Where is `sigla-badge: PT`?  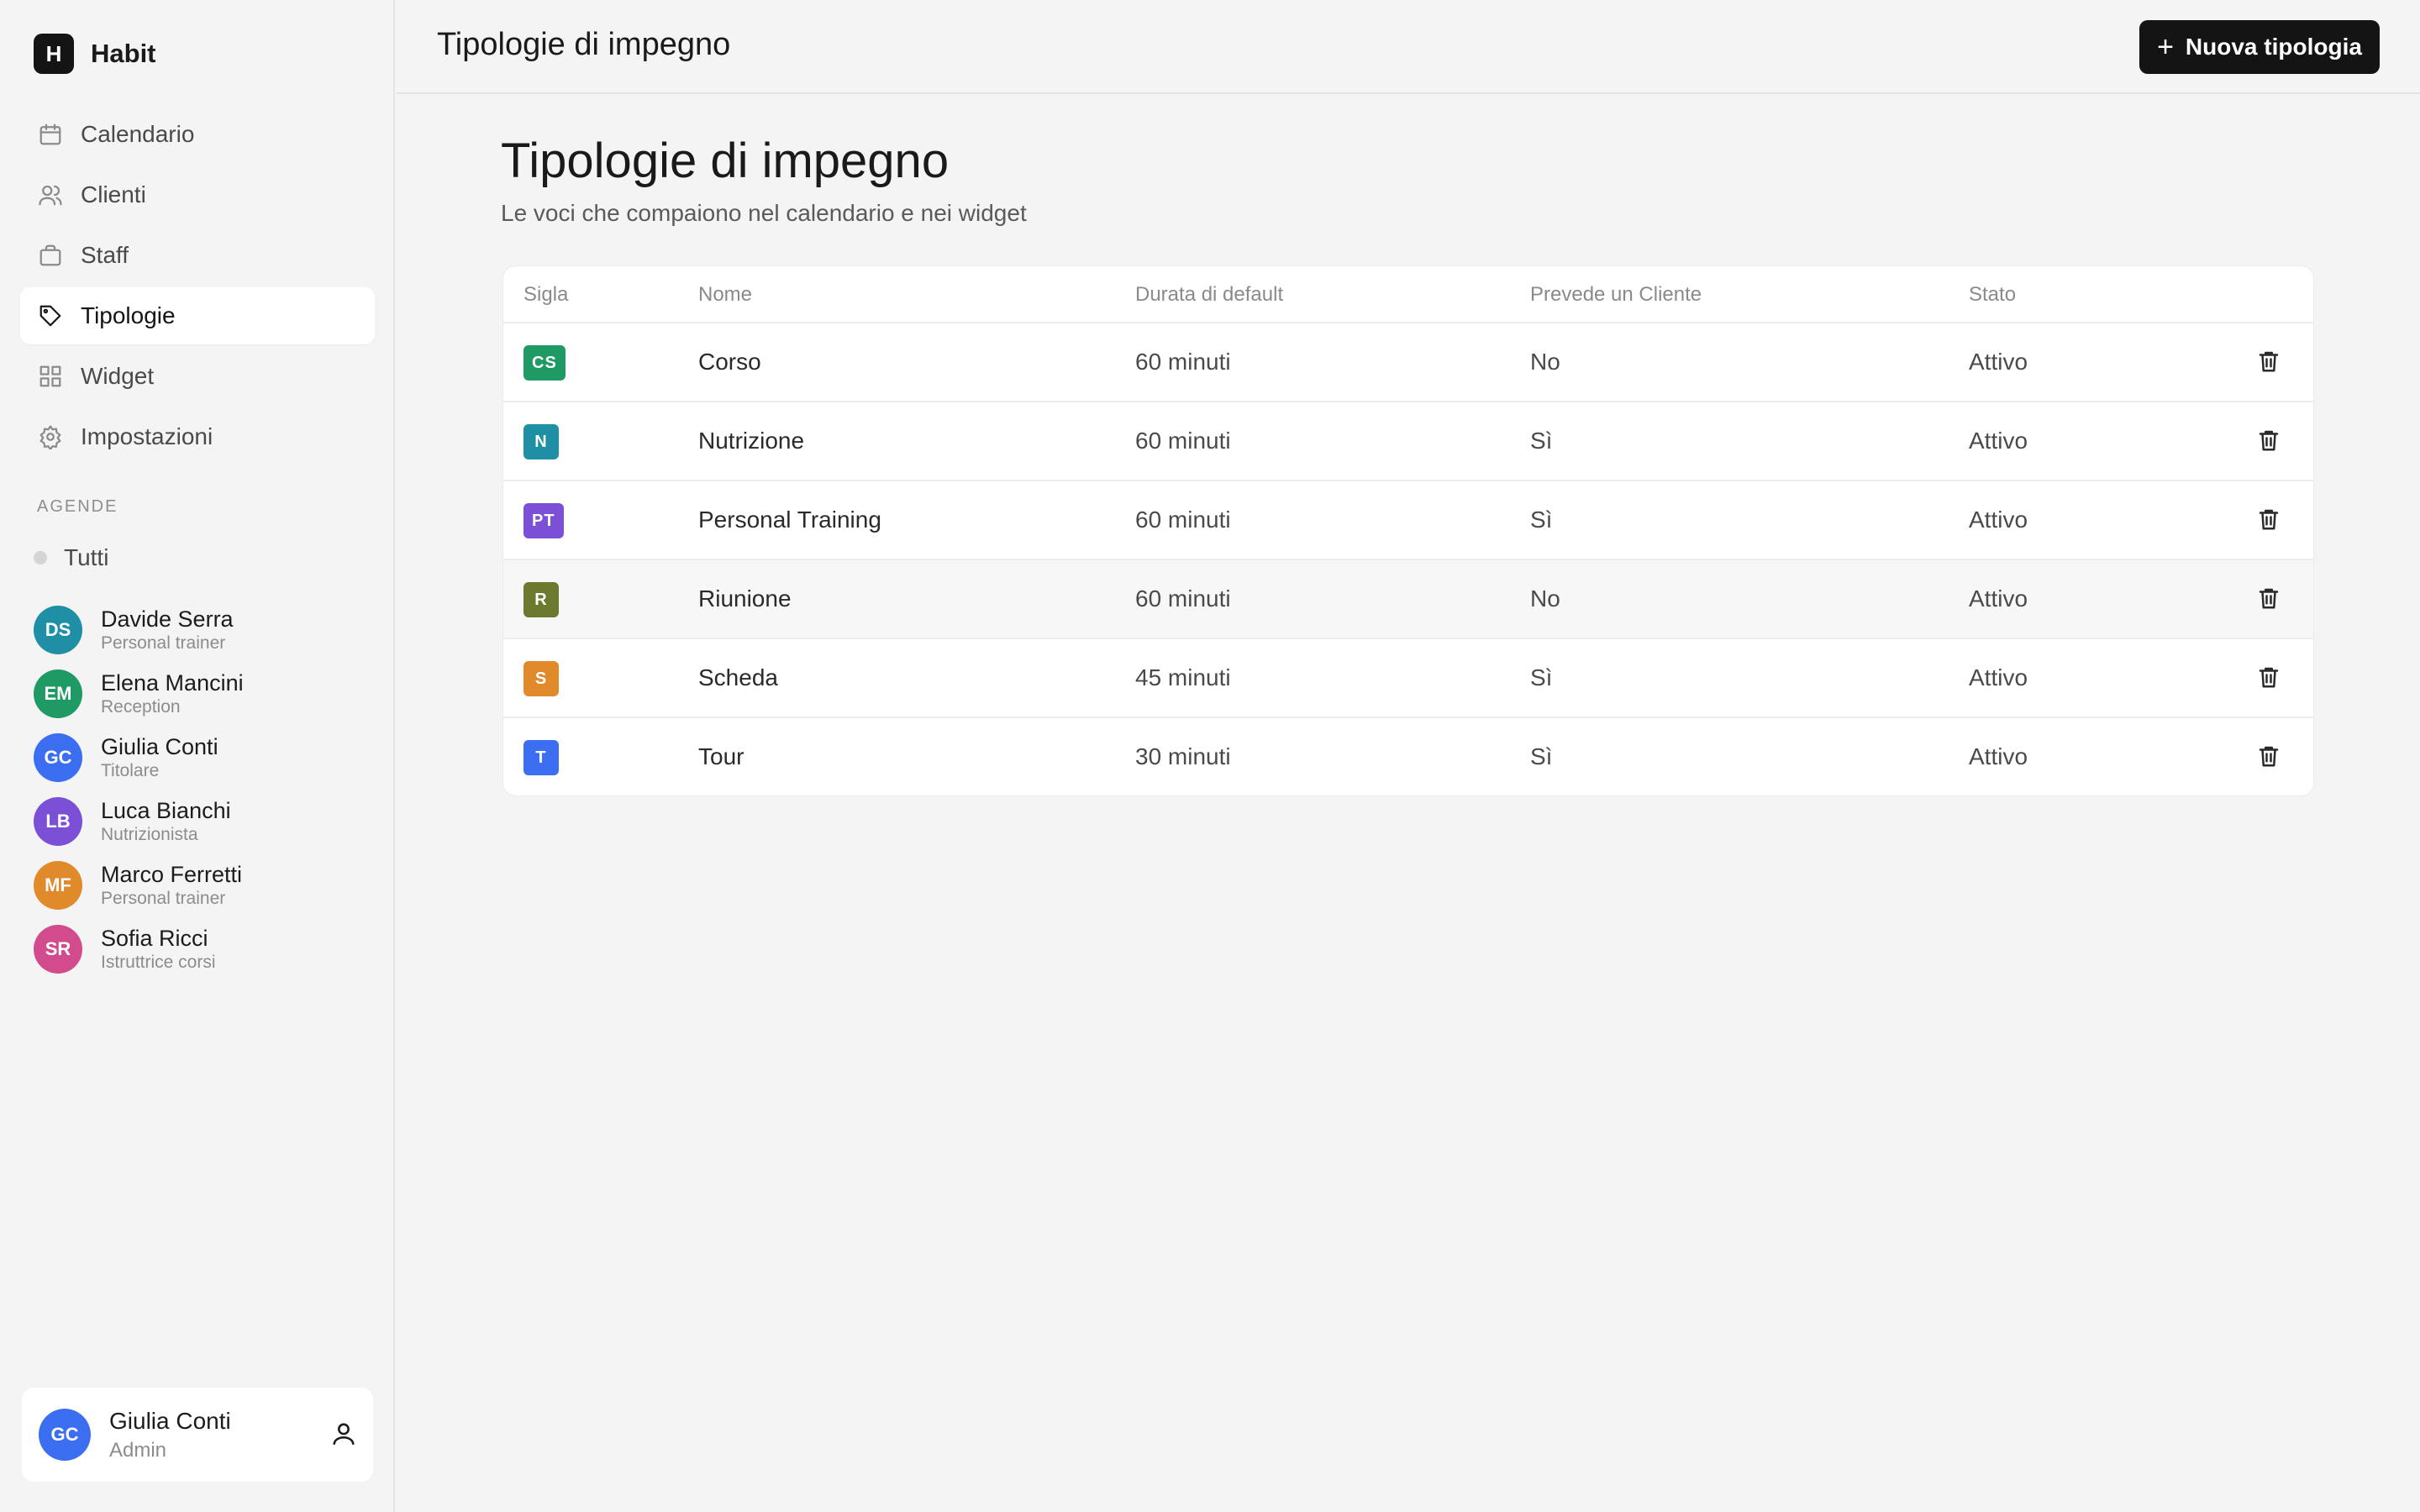 sigla-badge: PT is located at coordinates (543, 520).